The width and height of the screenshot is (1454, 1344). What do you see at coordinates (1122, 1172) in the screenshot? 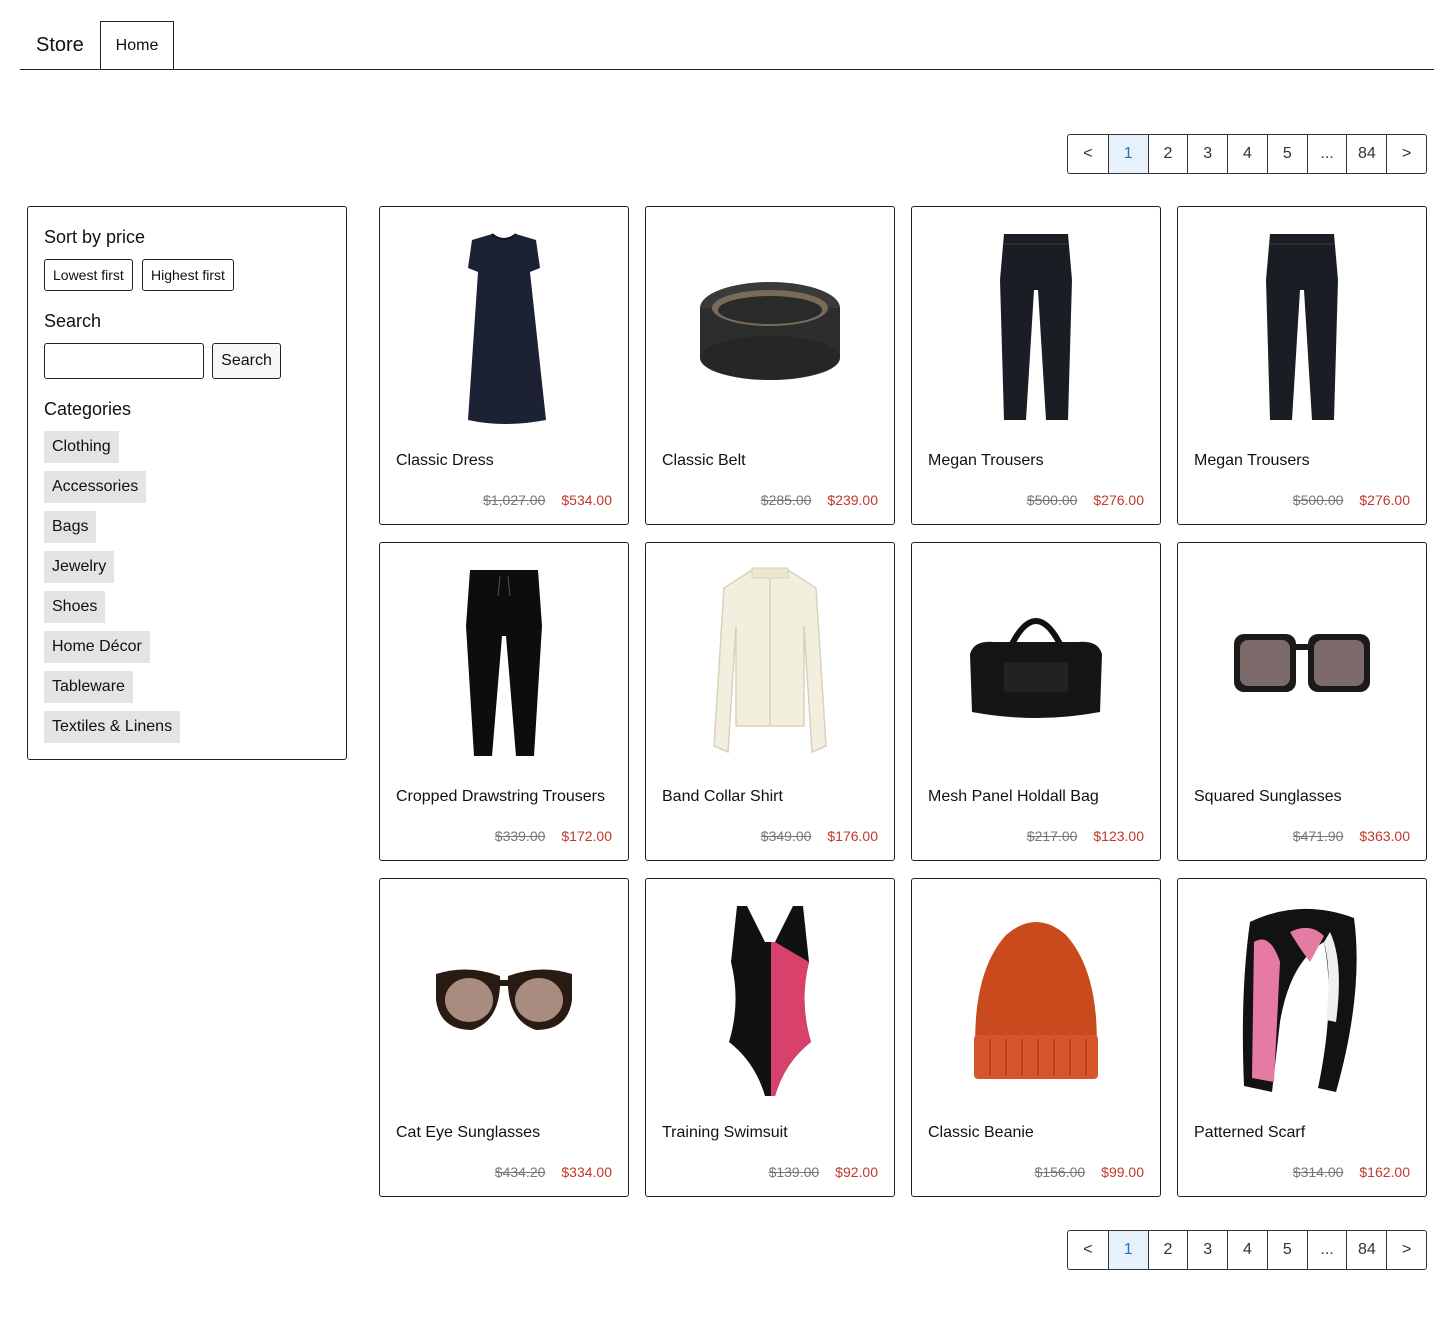
I see `sale-price: $99.00` at bounding box center [1122, 1172].